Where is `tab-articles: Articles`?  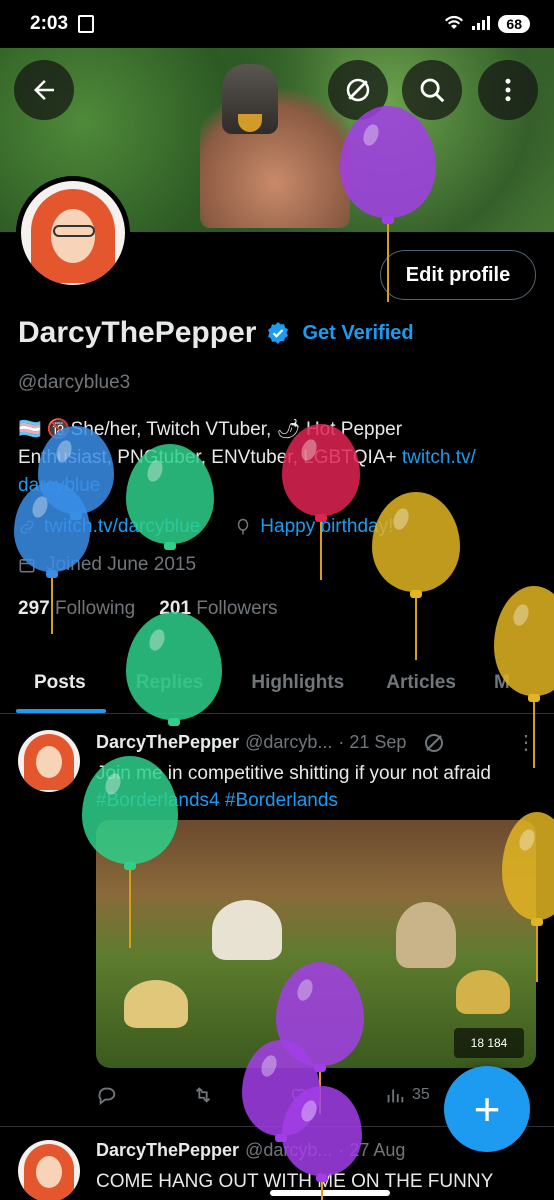
tab-articles: Articles is located at coordinates (424, 682).